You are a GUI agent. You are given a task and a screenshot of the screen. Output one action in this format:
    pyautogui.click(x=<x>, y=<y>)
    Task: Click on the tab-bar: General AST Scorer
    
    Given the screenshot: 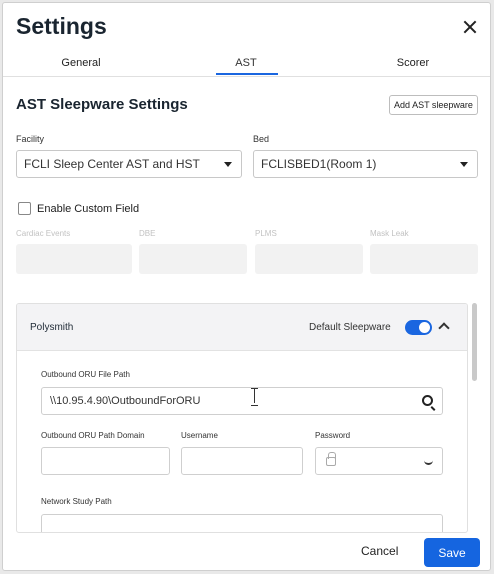 What is the action you would take?
    pyautogui.click(x=246, y=65)
    